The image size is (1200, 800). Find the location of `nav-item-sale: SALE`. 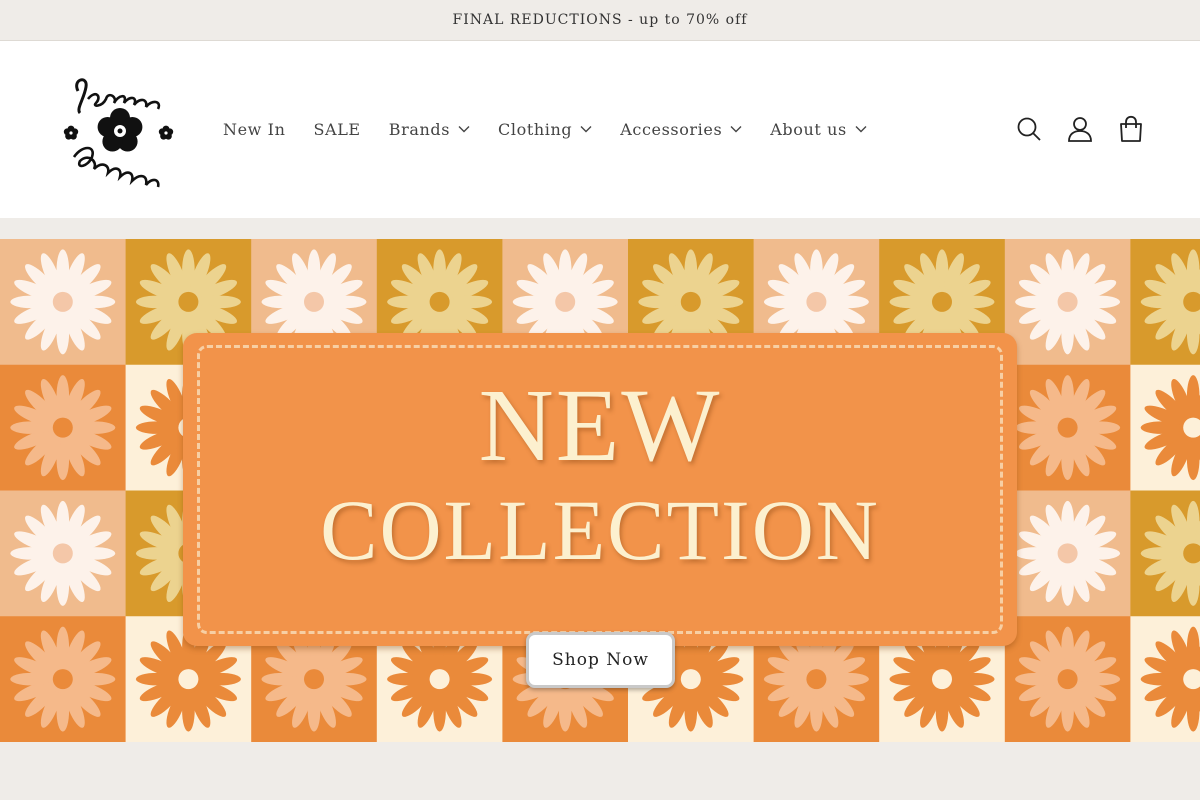

nav-item-sale: SALE is located at coordinates (336, 129).